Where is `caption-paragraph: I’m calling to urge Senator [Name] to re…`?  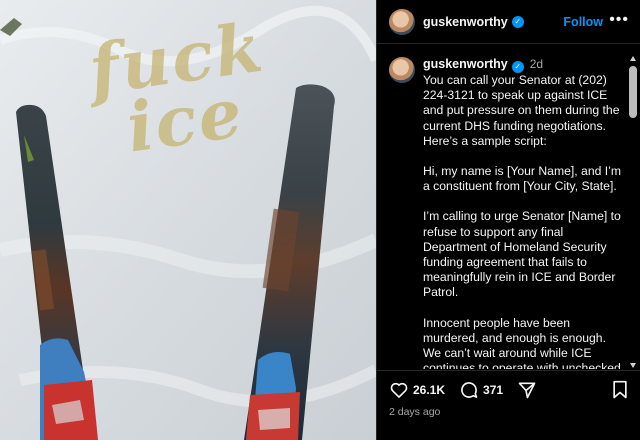 caption-paragraph: I’m calling to urge Senator [Name] to re… is located at coordinates (522, 254).